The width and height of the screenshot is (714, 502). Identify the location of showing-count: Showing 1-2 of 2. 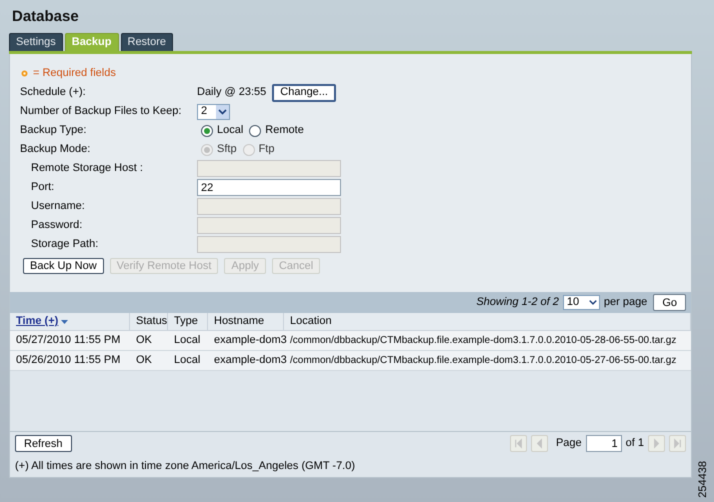
(517, 302).